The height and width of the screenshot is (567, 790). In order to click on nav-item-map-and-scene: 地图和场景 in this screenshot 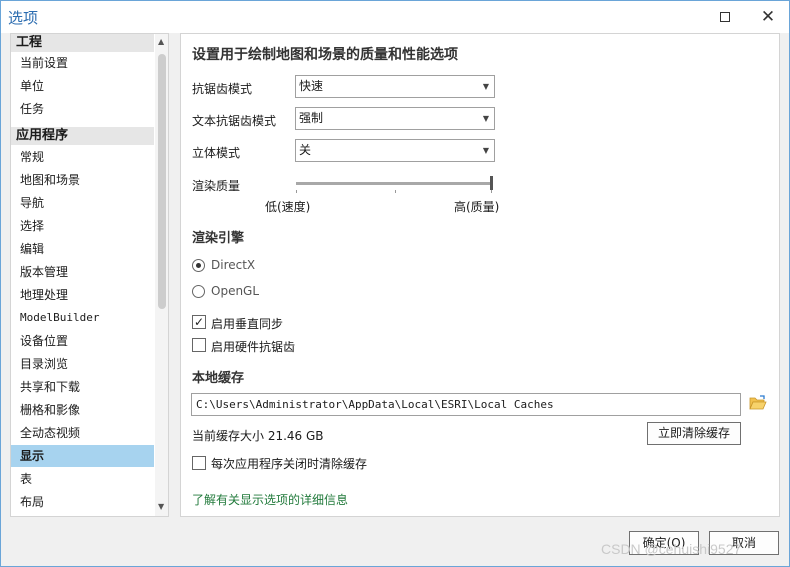, I will do `click(82, 180)`.